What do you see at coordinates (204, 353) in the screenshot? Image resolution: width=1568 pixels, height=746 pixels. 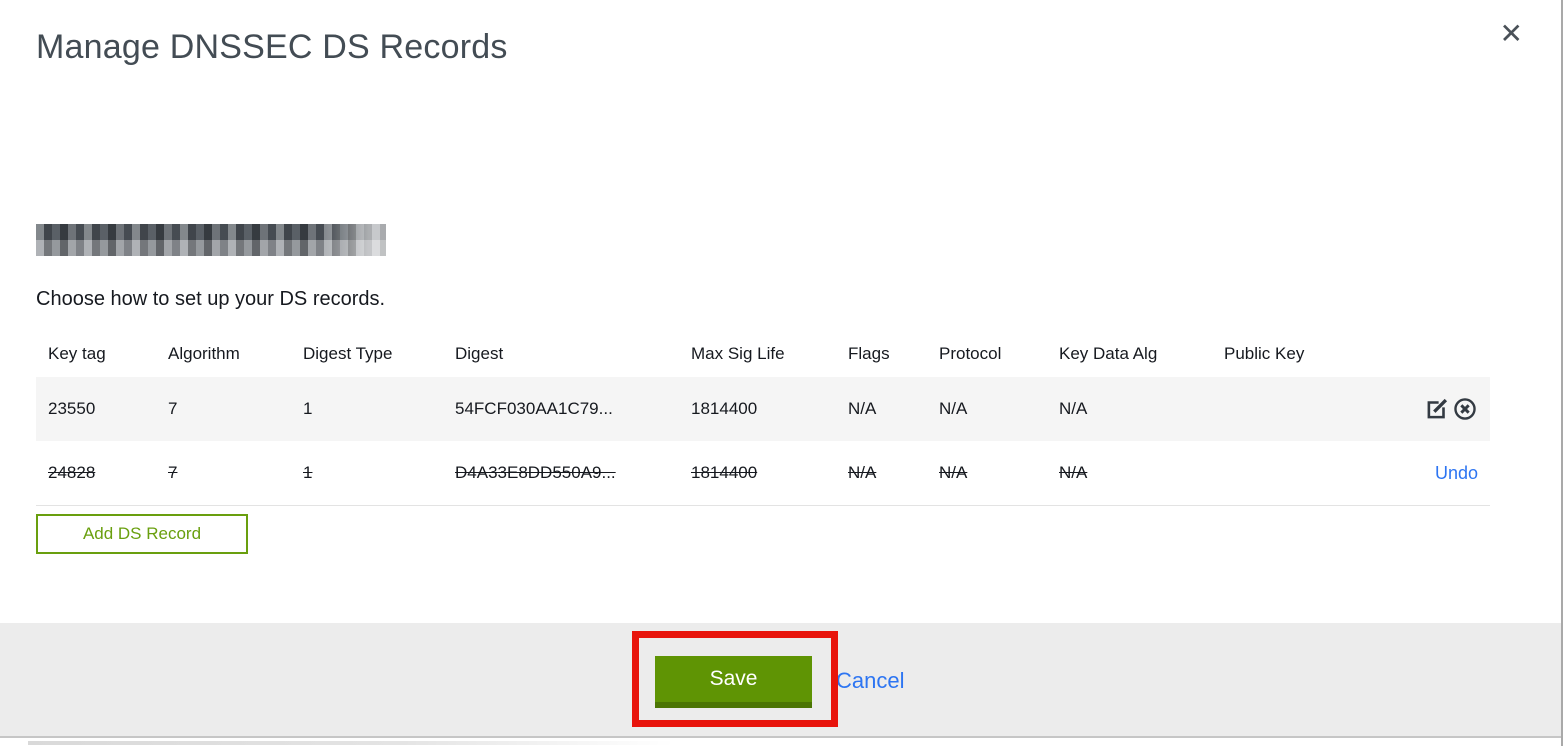 I see `col-header-algorithm: Algorithm` at bounding box center [204, 353].